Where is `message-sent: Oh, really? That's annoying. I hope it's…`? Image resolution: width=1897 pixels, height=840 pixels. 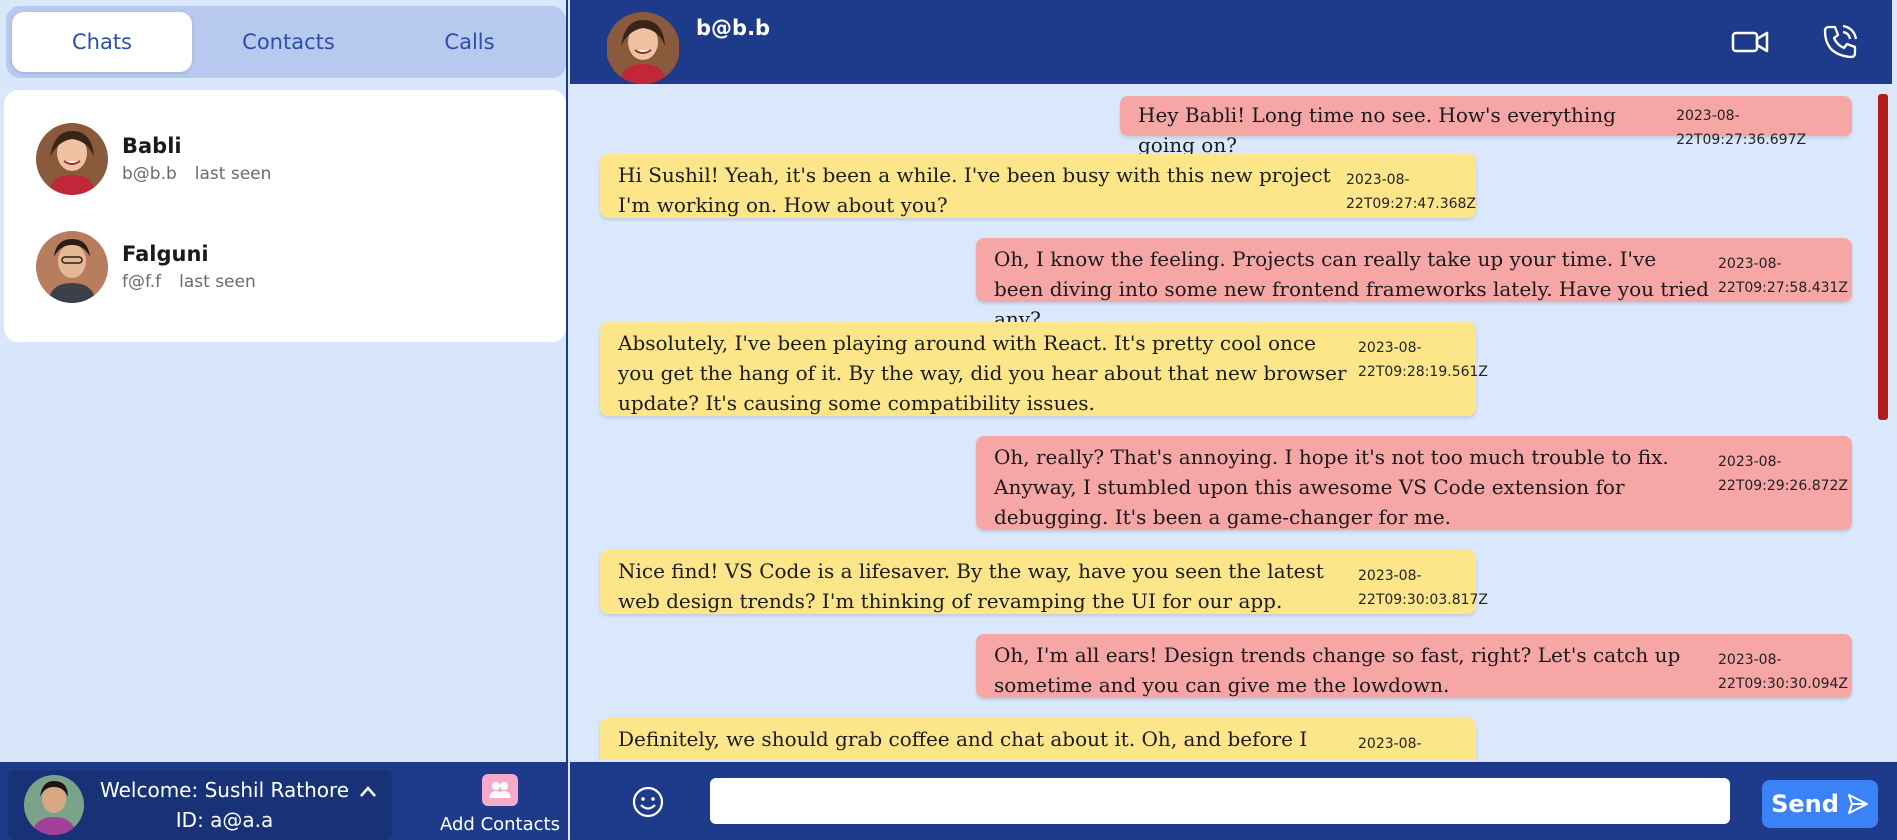
message-sent: Oh, really? That's annoying. I hope it's… is located at coordinates (1414, 483).